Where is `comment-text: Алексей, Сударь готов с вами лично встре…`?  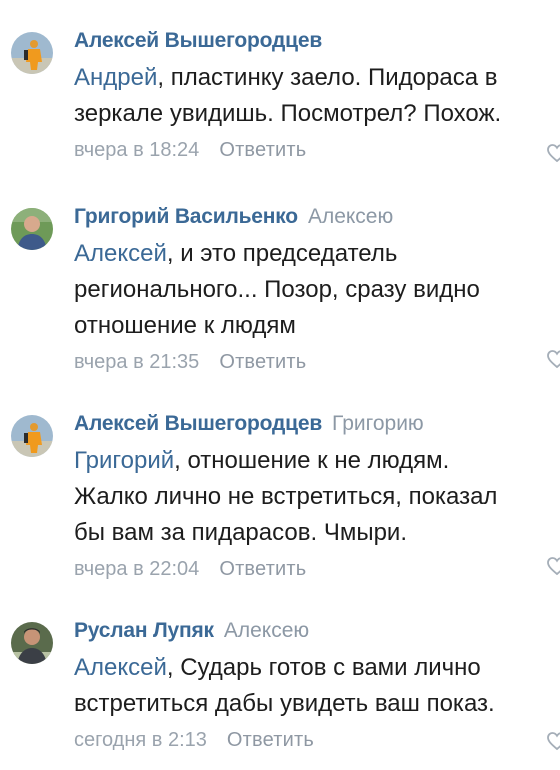 comment-text: Алексей, Сударь готов с вами лично встре… is located at coordinates (317, 686).